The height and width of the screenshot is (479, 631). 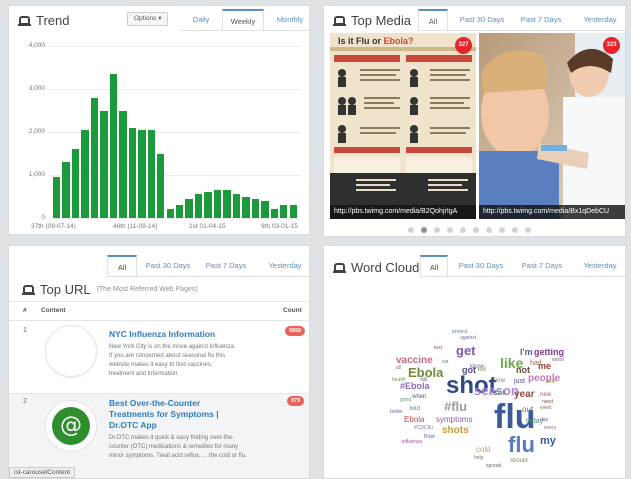 I want to click on word-cloud-word: just, so click(x=519, y=381).